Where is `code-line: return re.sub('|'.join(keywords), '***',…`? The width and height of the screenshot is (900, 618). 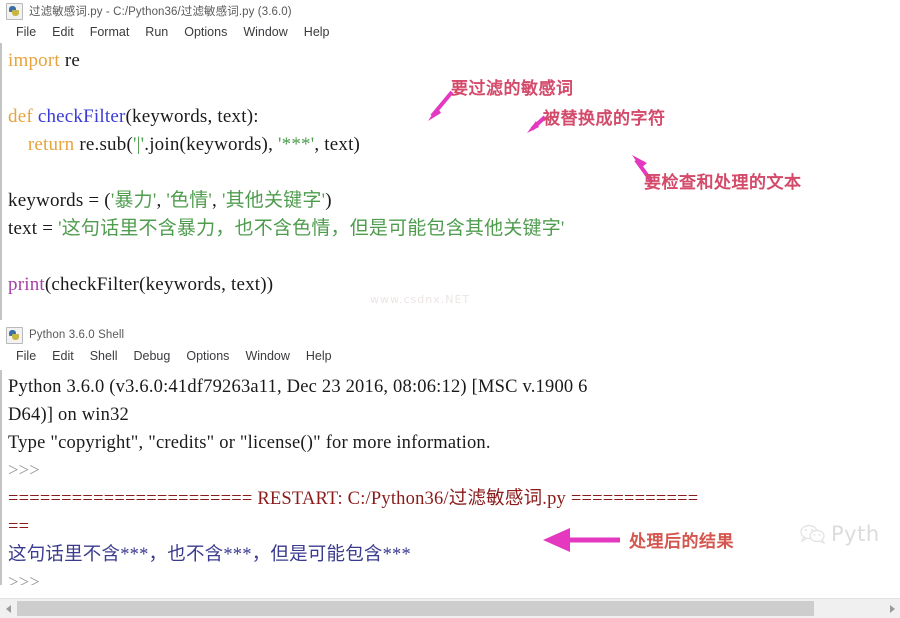
code-line: return re.sub('|'.join(keywords), '***',… is located at coordinates (454, 145).